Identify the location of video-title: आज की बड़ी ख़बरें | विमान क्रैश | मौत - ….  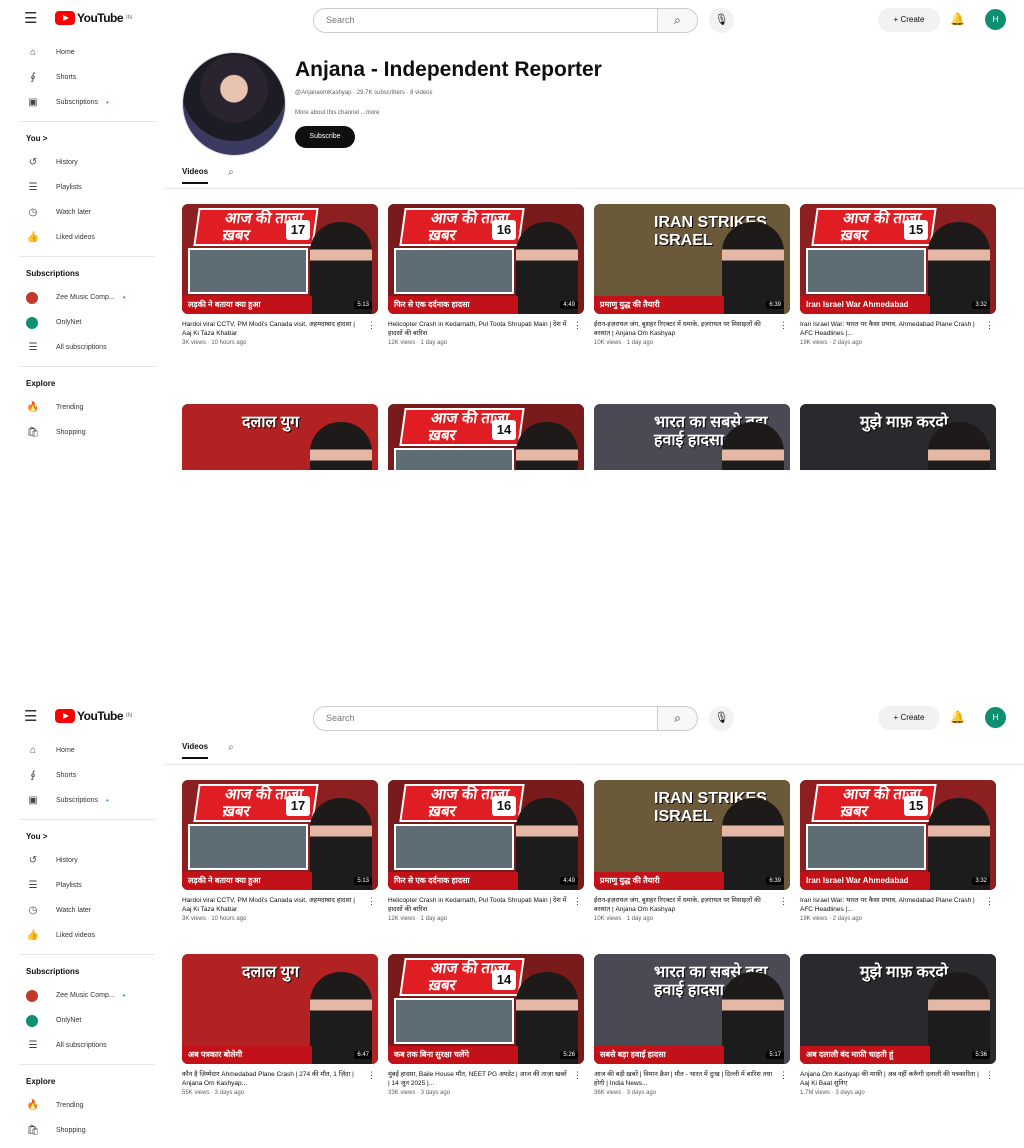
(692, 1079).